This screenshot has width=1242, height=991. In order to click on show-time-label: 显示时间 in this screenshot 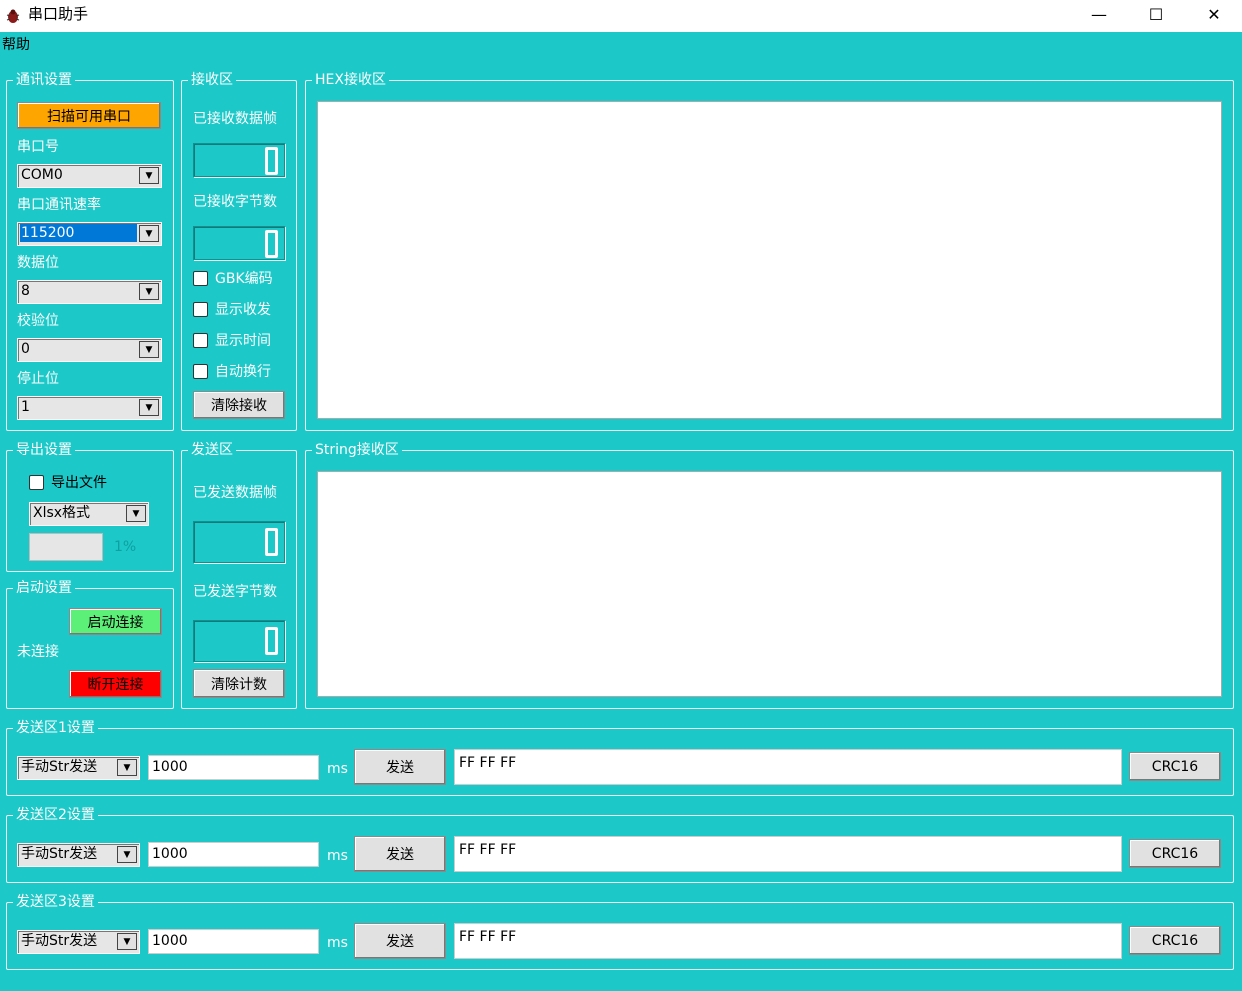, I will do `click(243, 341)`.